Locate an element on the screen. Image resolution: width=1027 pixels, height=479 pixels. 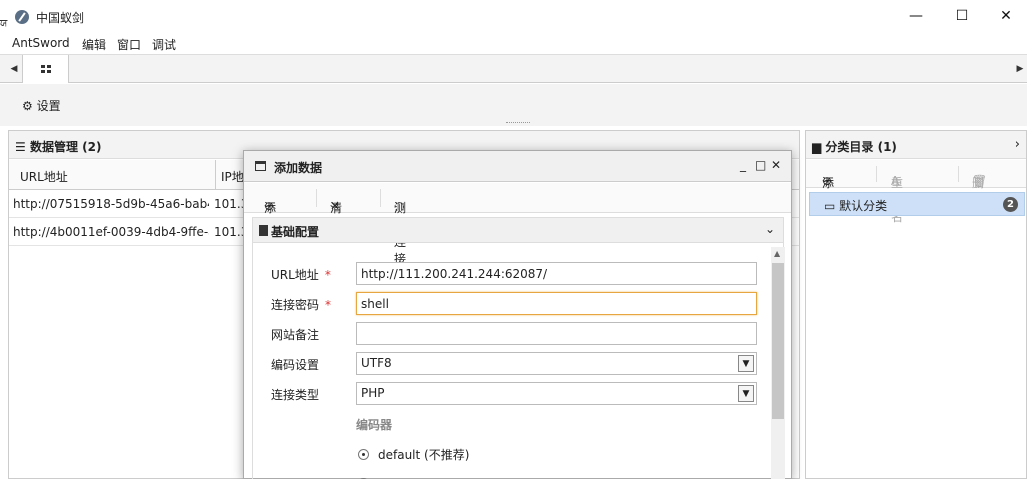
connection-type-select: PHP ▼ is located at coordinates (556, 393).